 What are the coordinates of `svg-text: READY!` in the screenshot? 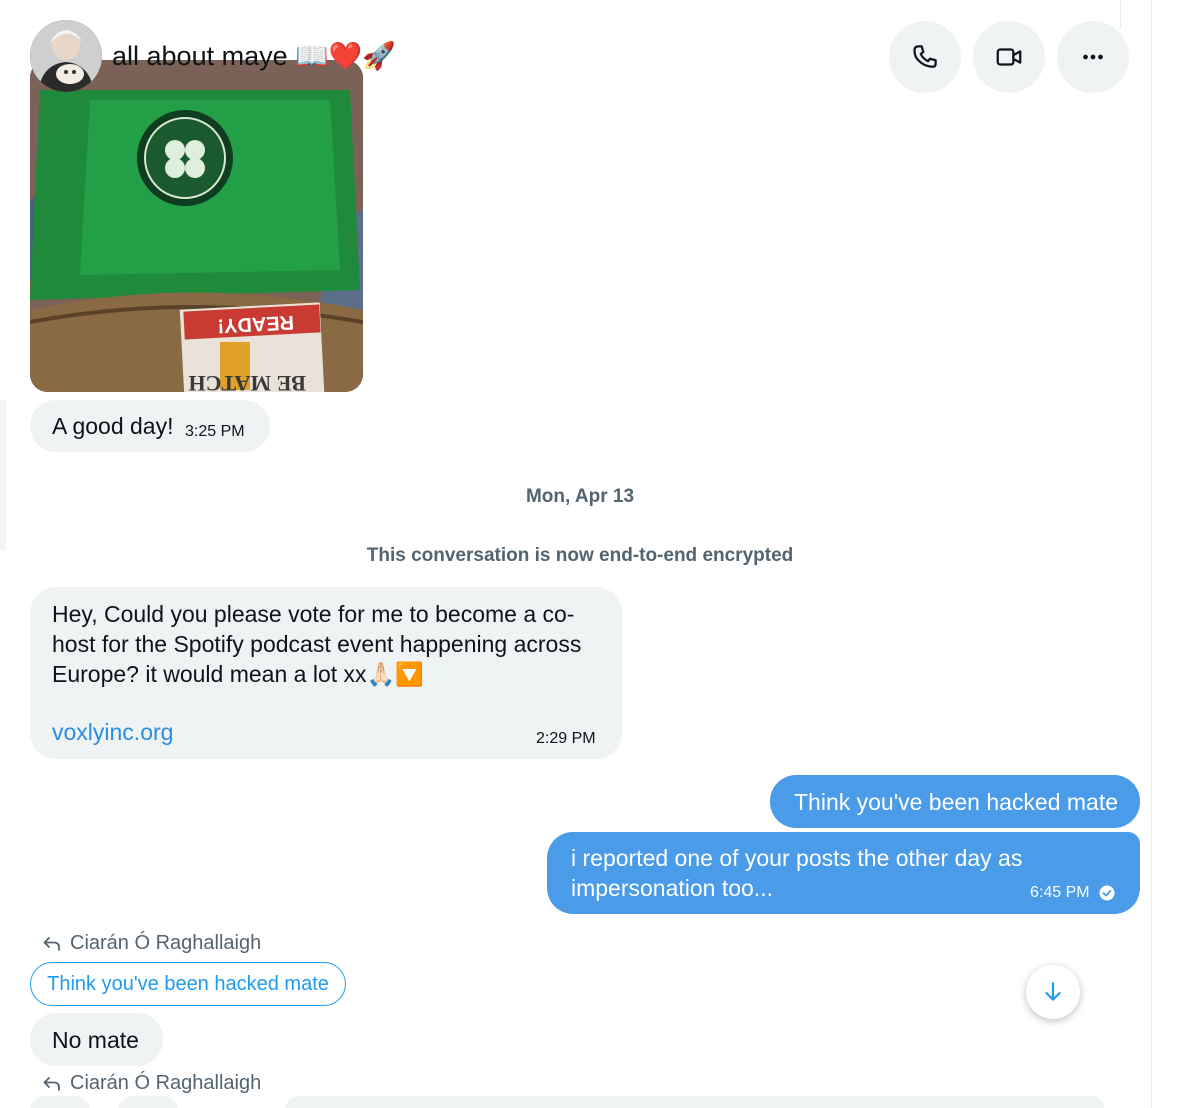 It's located at (256, 324).